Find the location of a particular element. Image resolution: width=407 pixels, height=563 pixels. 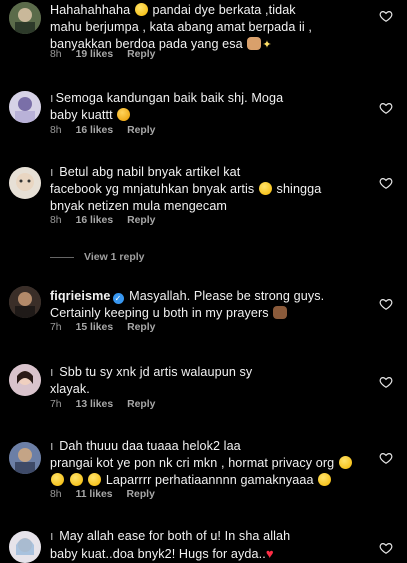

laughing-emoji-icon is located at coordinates (141, 9).